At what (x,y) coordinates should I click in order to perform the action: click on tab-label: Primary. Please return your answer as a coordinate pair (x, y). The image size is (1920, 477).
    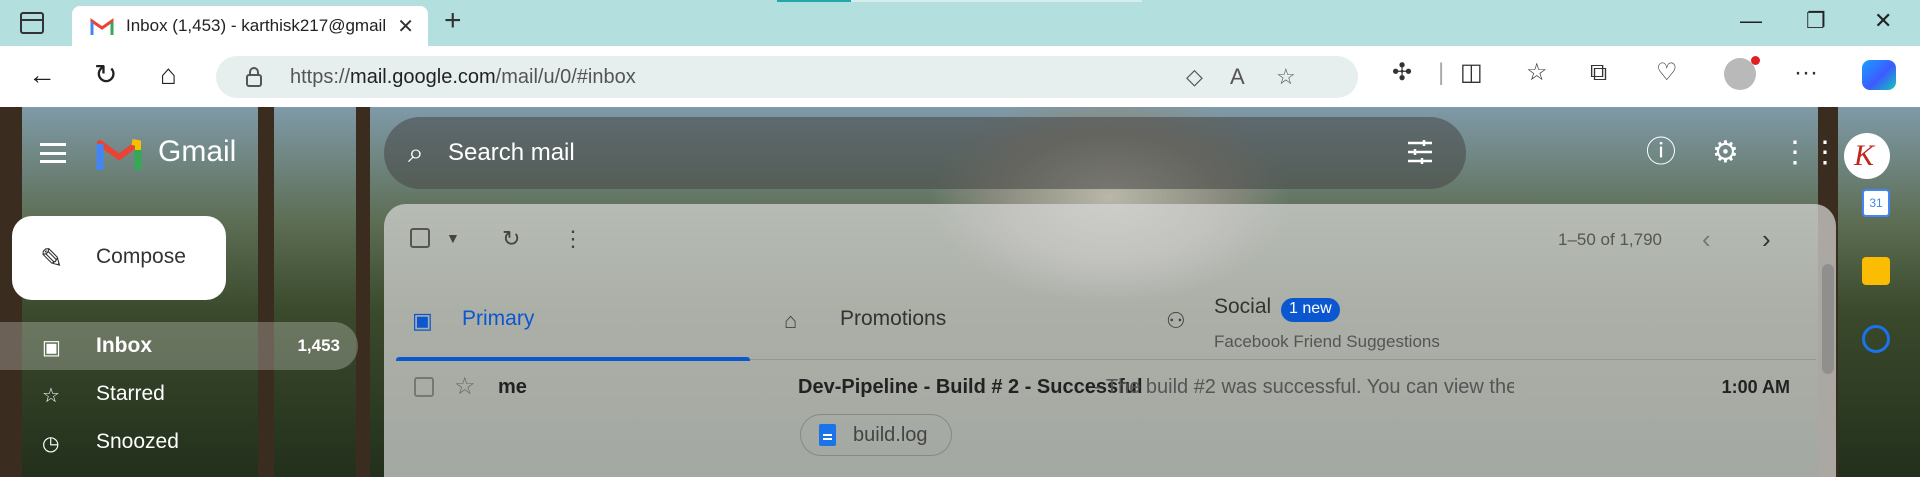
    Looking at the image, I should click on (498, 318).